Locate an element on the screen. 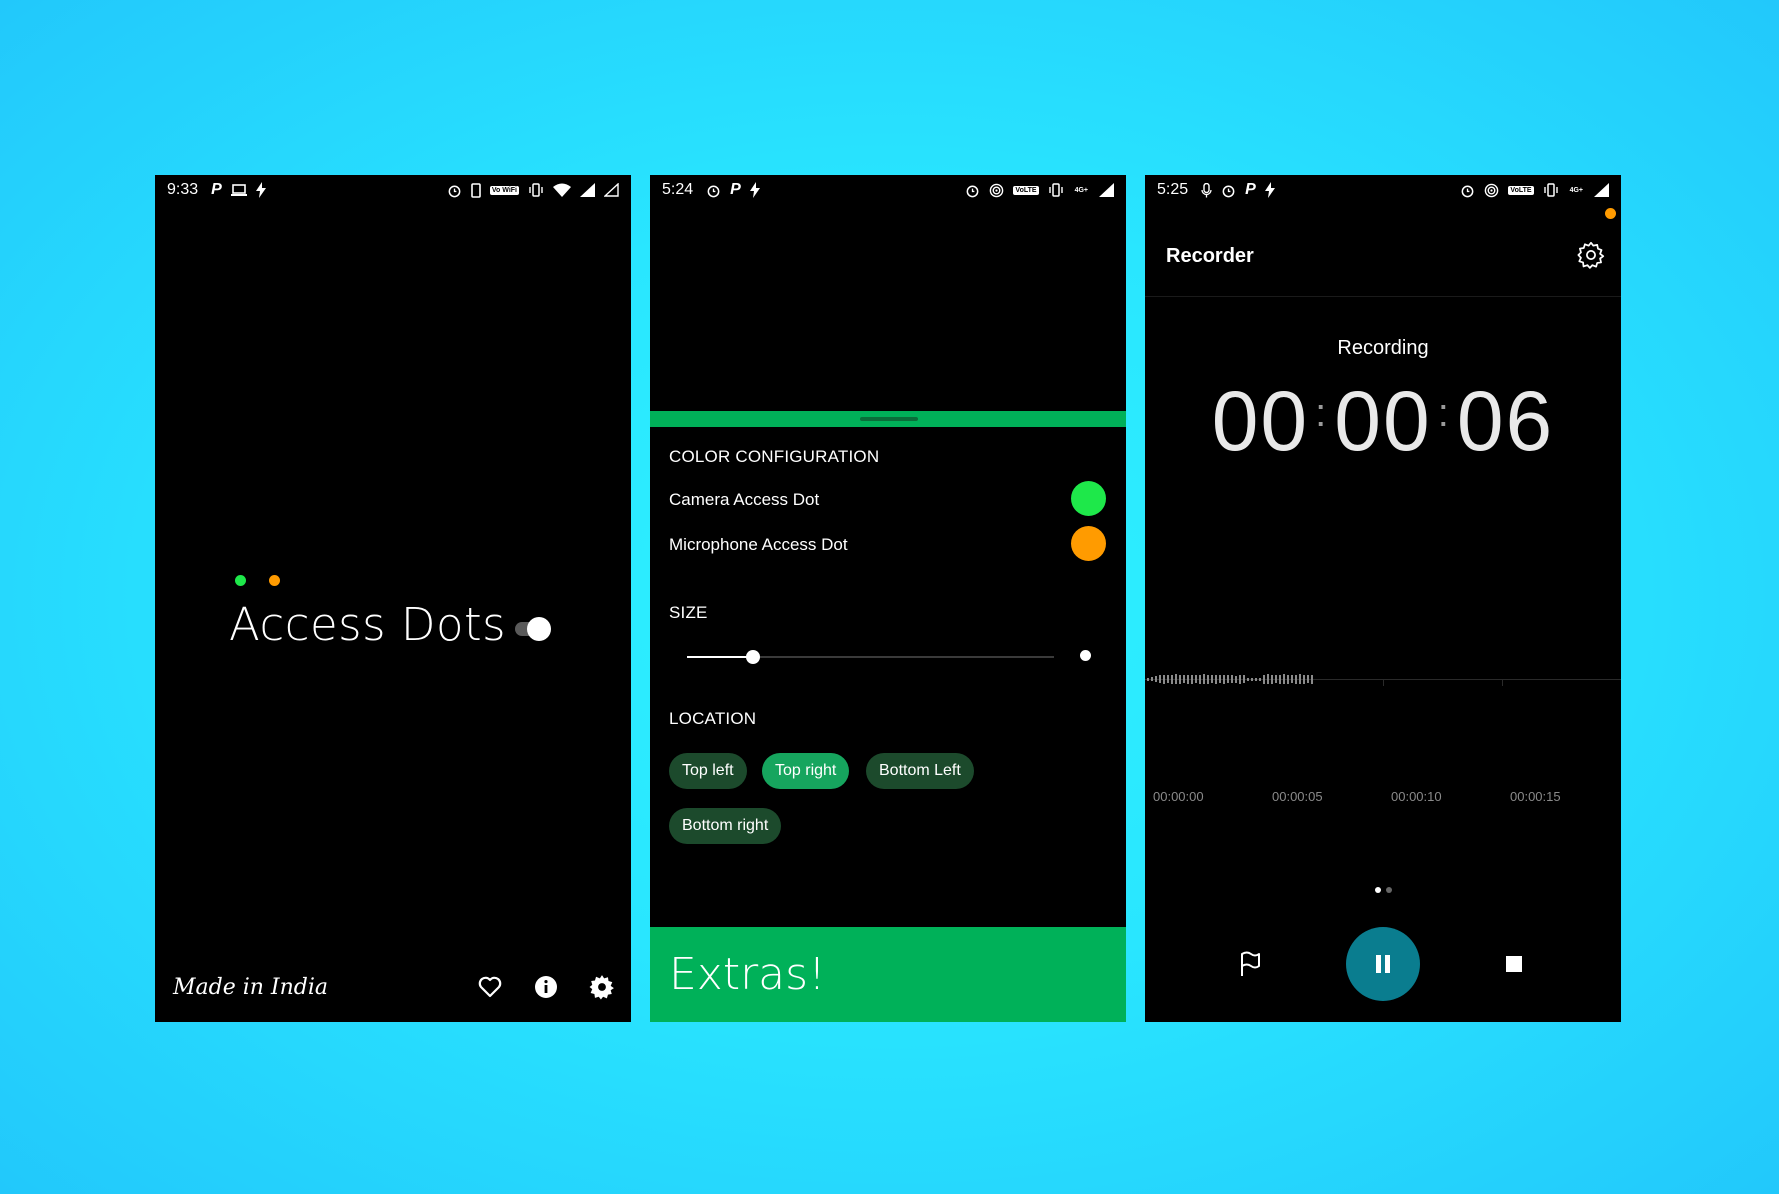 The width and height of the screenshot is (1779, 1194). laptop-icon is located at coordinates (238, 190).